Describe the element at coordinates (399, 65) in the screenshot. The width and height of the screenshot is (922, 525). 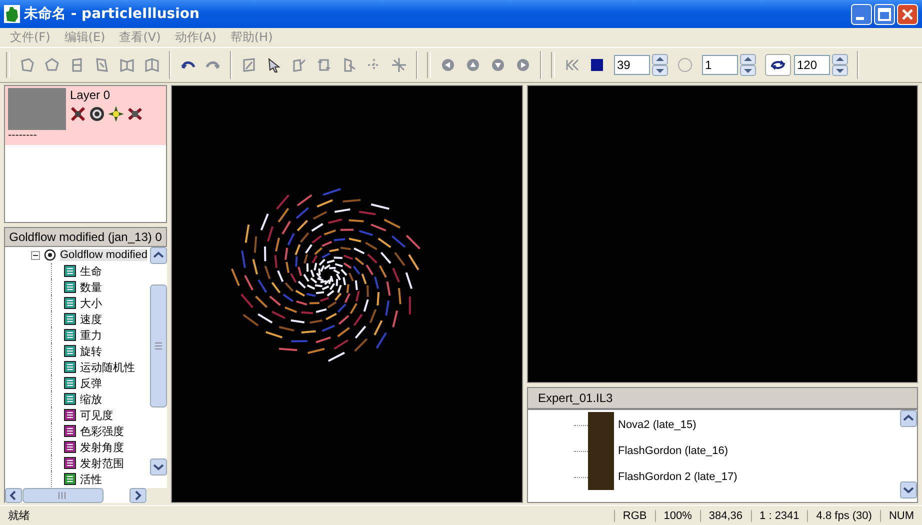
I see `move-icon` at that location.